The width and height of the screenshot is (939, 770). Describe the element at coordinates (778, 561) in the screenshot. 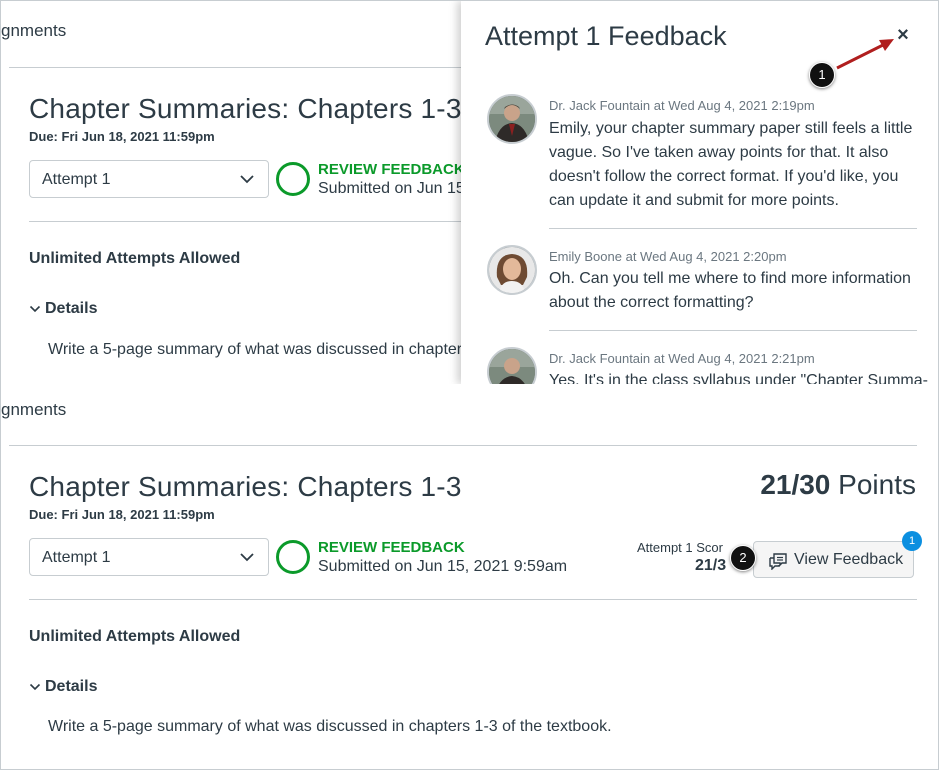

I see `comment-feedback-icon` at that location.